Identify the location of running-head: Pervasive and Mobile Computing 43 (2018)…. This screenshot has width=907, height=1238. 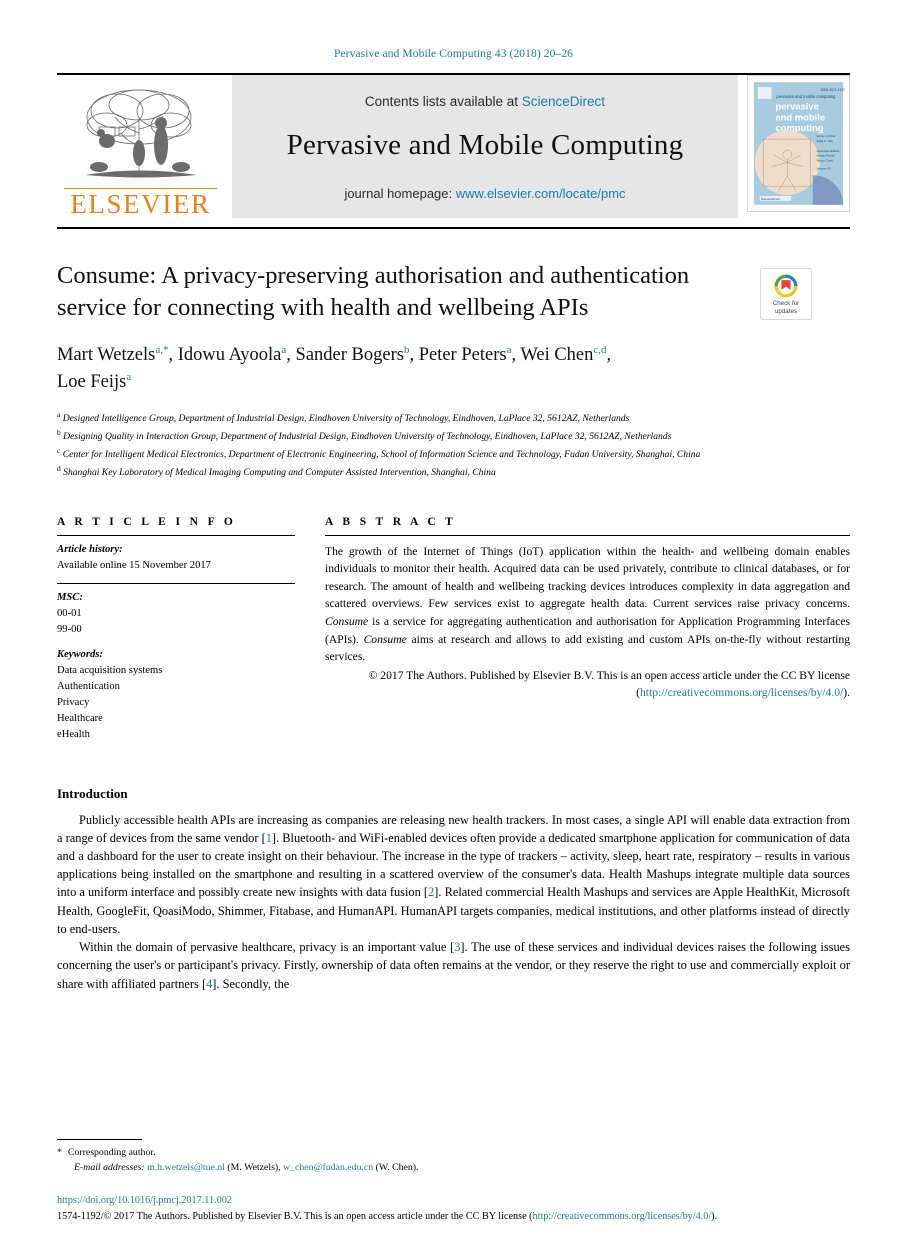
(453, 54).